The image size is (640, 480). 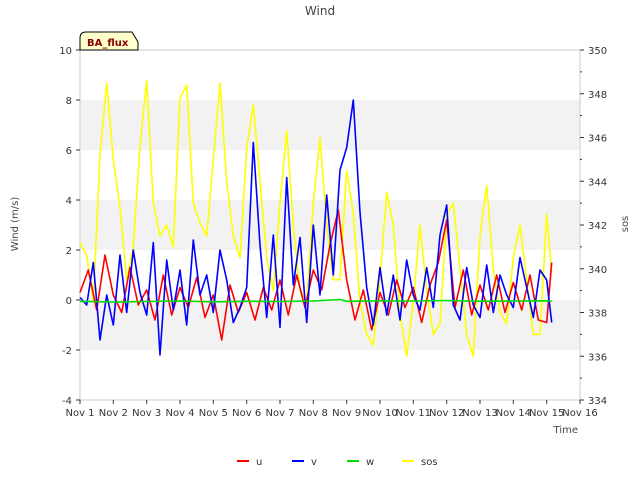 What do you see at coordinates (315, 300) in the screenshot?
I see `series-line-w` at bounding box center [315, 300].